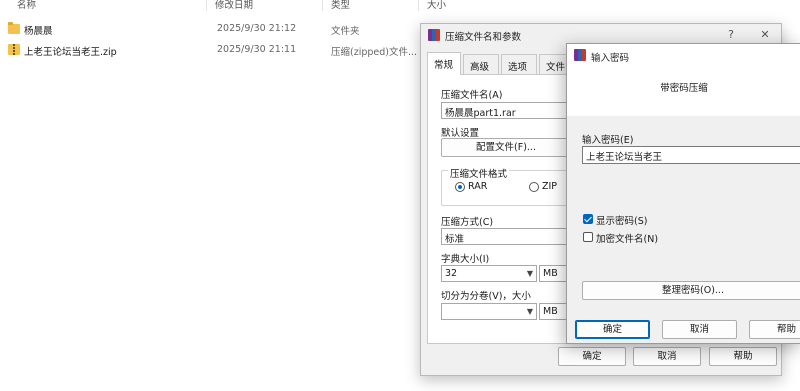 This screenshot has width=800, height=391. Describe the element at coordinates (340, 5) in the screenshot. I see `column-header-type: 类型` at that location.